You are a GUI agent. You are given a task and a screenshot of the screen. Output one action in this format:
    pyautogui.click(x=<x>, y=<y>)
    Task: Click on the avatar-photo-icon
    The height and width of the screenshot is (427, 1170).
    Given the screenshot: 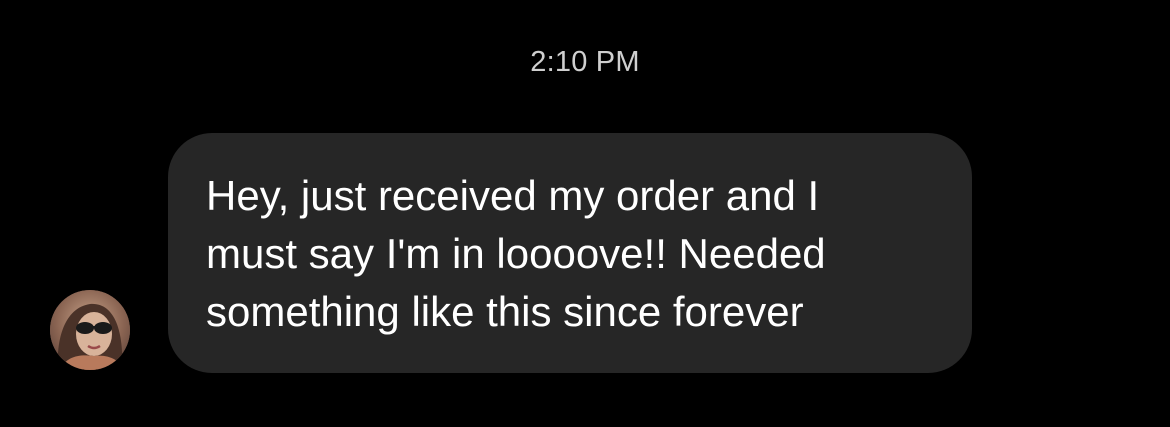 What is the action you would take?
    pyautogui.click(x=90, y=330)
    